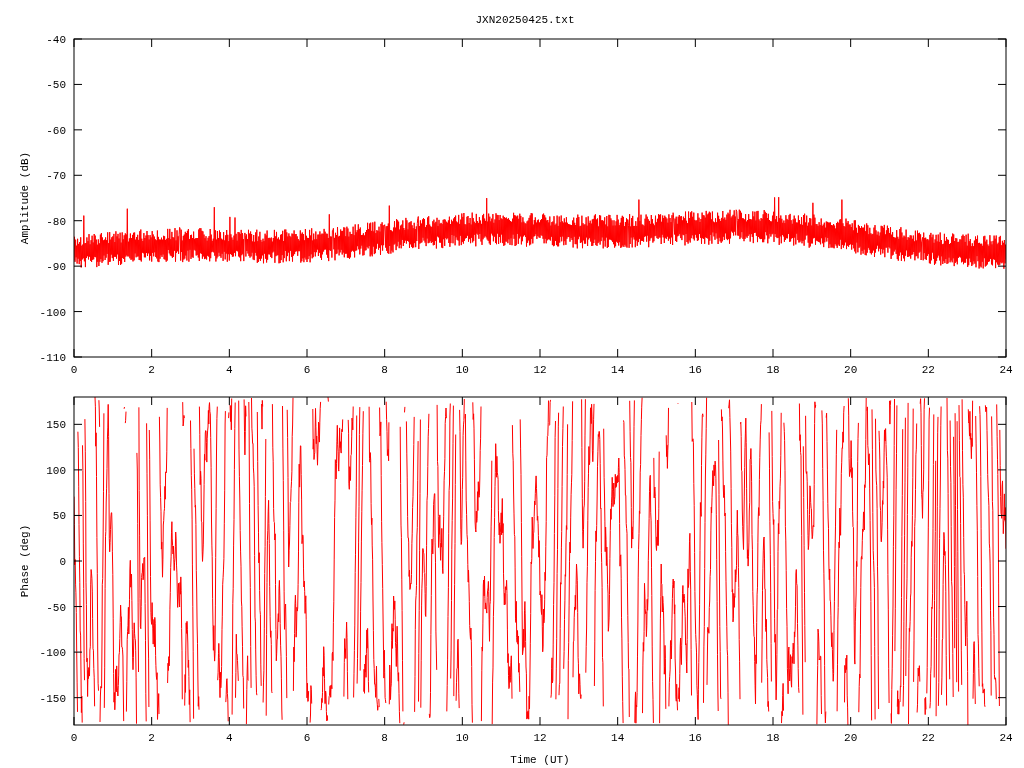  Describe the element at coordinates (56, 470) in the screenshot. I see `y-tick-label: 100` at that location.